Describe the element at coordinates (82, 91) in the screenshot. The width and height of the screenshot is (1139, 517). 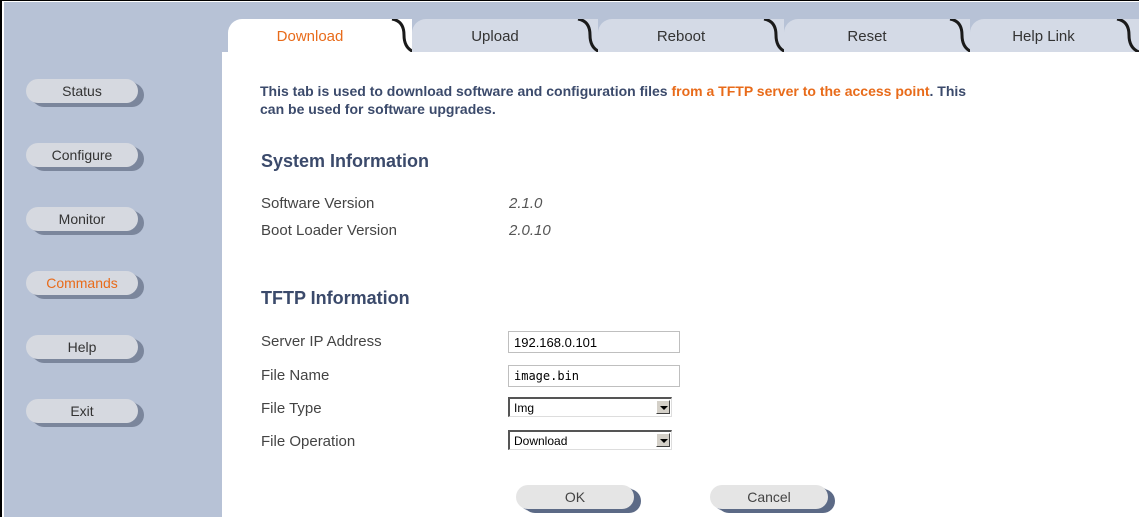
I see `sidebar-item-label: Status` at that location.